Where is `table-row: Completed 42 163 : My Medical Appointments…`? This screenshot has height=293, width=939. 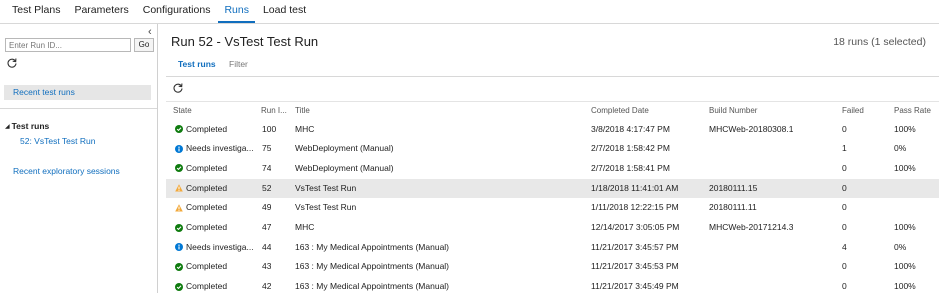
table-row: Completed 42 163 : My Medical Appointments… is located at coordinates (552, 285).